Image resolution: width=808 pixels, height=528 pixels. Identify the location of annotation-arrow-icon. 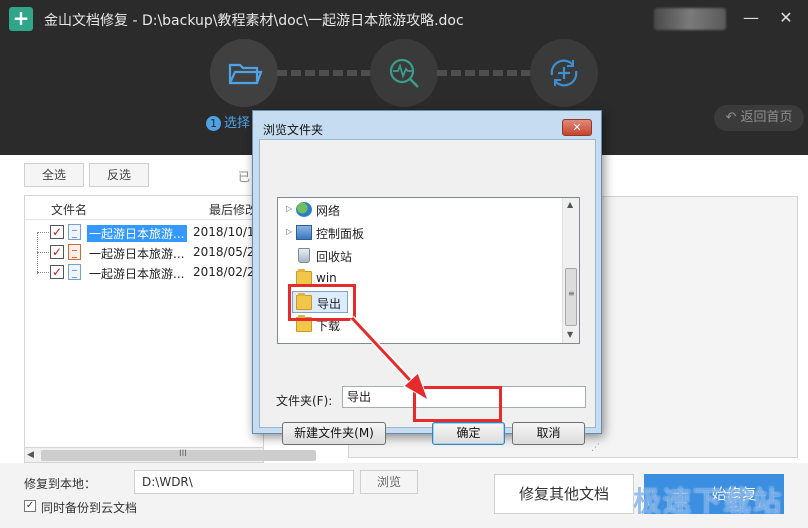
(389, 358).